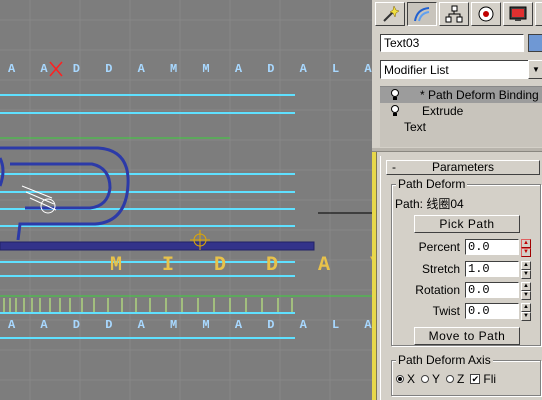 Image resolution: width=542 pixels, height=400 pixels. What do you see at coordinates (374, 276) in the screenshot?
I see `panel-scrollbar` at bounding box center [374, 276].